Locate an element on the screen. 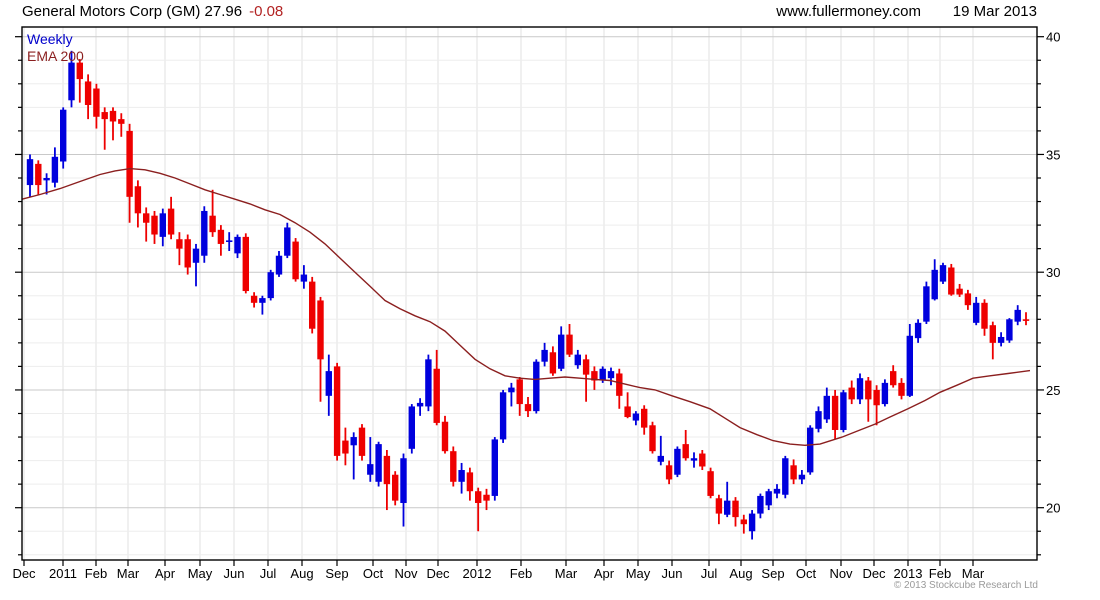 This screenshot has width=1100, height=600. x-axis-tick-label: 2011 is located at coordinates (63, 573).